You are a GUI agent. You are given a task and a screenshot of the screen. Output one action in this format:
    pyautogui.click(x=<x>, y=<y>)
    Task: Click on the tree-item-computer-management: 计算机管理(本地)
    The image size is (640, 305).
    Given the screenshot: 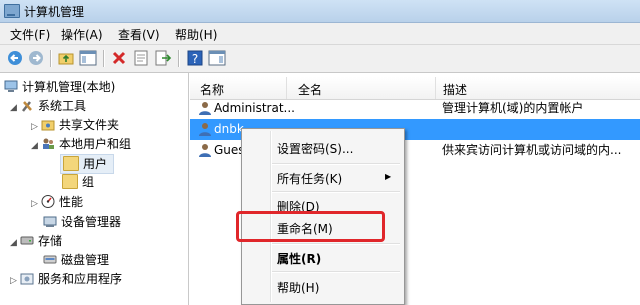 What is the action you would take?
    pyautogui.click(x=59, y=87)
    